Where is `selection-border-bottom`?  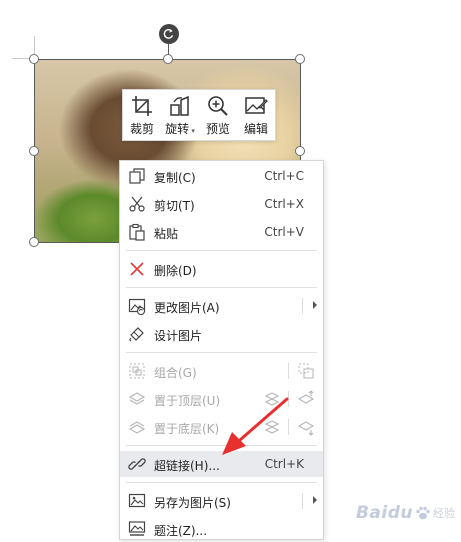
selection-border-bottom is located at coordinates (77, 242).